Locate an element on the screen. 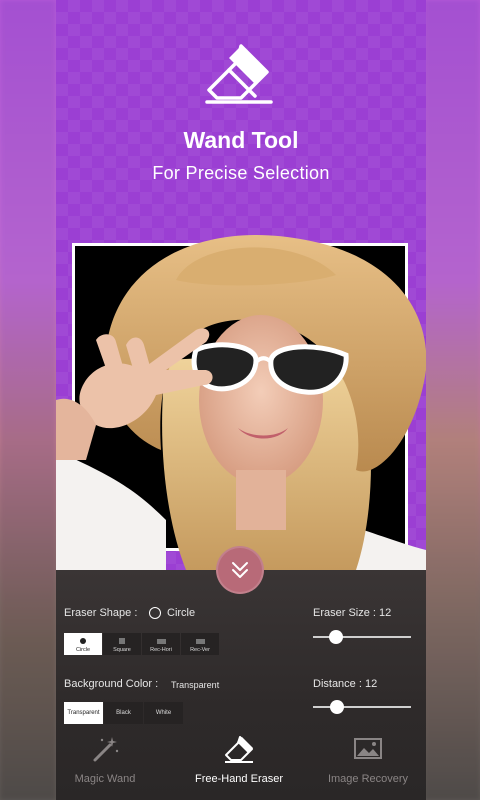  shape-option-label: Circle is located at coordinates (83, 650).